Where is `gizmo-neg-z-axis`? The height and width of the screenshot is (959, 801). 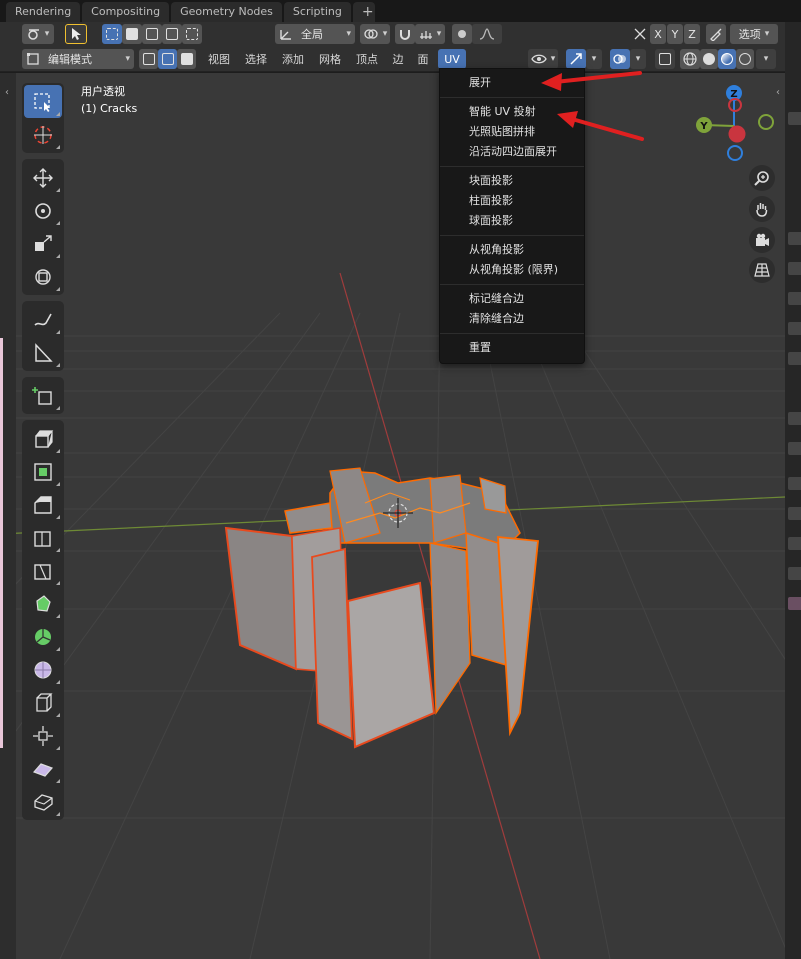
gizmo-neg-z-axis is located at coordinates (735, 153).